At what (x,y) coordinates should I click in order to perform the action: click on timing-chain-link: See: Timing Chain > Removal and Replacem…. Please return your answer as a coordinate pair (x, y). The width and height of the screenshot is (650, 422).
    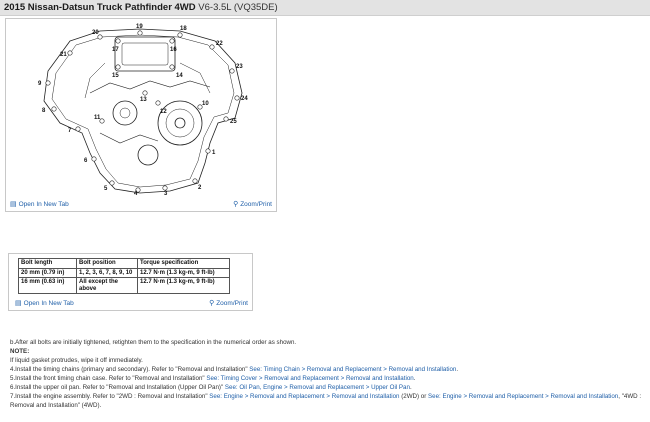
    Looking at the image, I should click on (352, 369).